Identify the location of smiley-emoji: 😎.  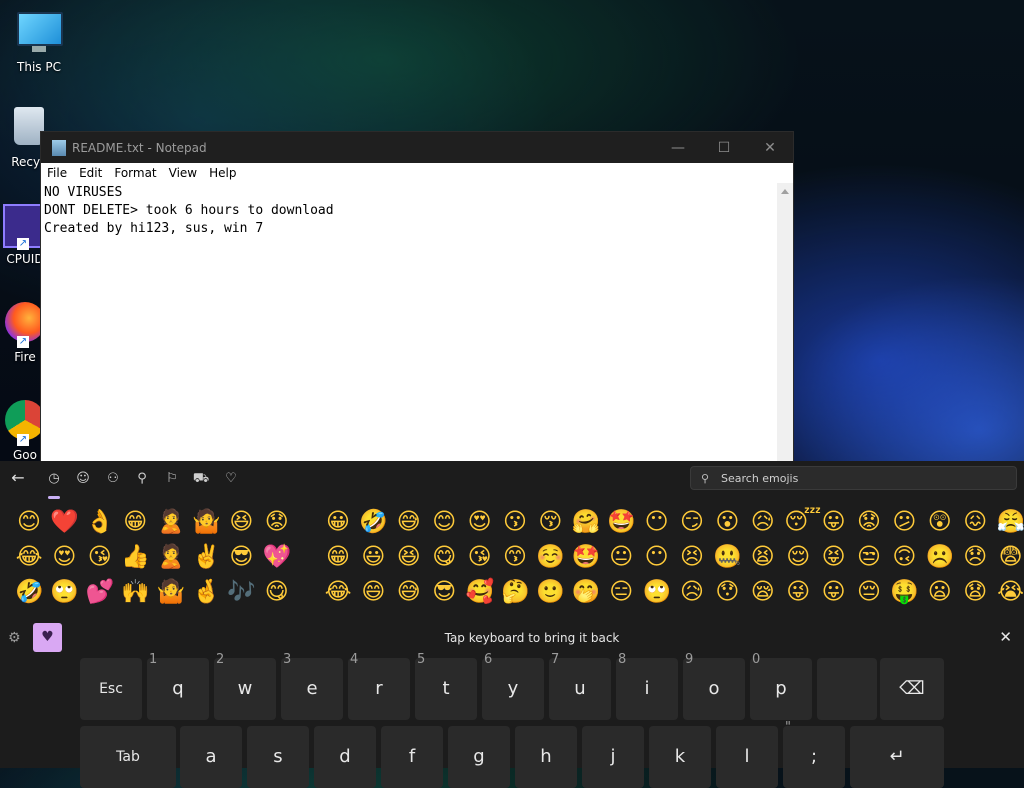
(444, 592).